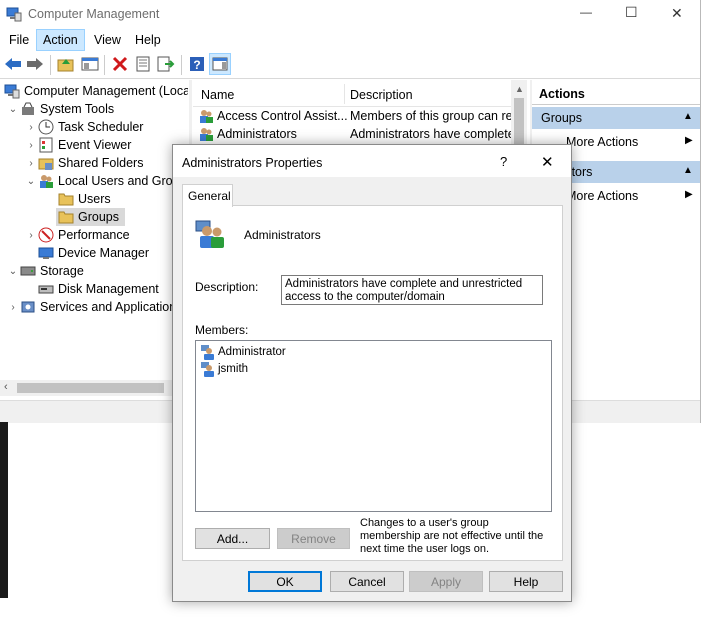  I want to click on tree-scrollbar: ‹, so click(94, 388).